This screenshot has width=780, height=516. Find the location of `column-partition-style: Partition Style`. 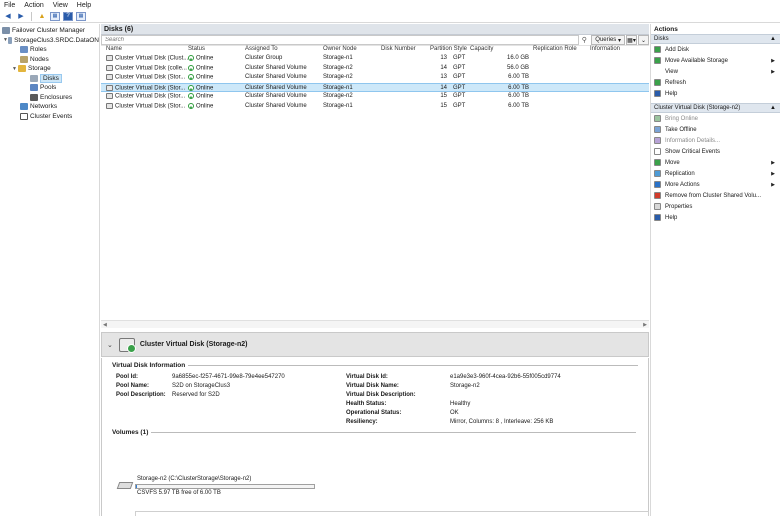

column-partition-style: Partition Style is located at coordinates (448, 49).